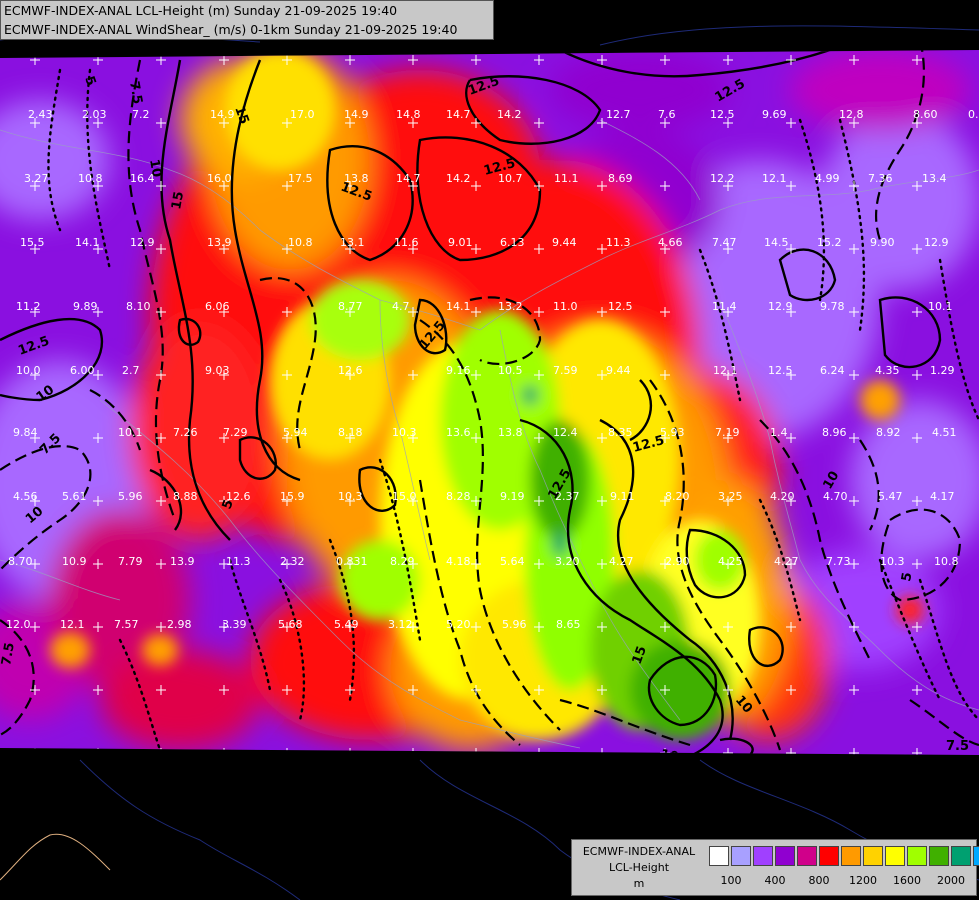  What do you see at coordinates (887, 370) in the screenshot?
I see `station-value: 4.35` at bounding box center [887, 370].